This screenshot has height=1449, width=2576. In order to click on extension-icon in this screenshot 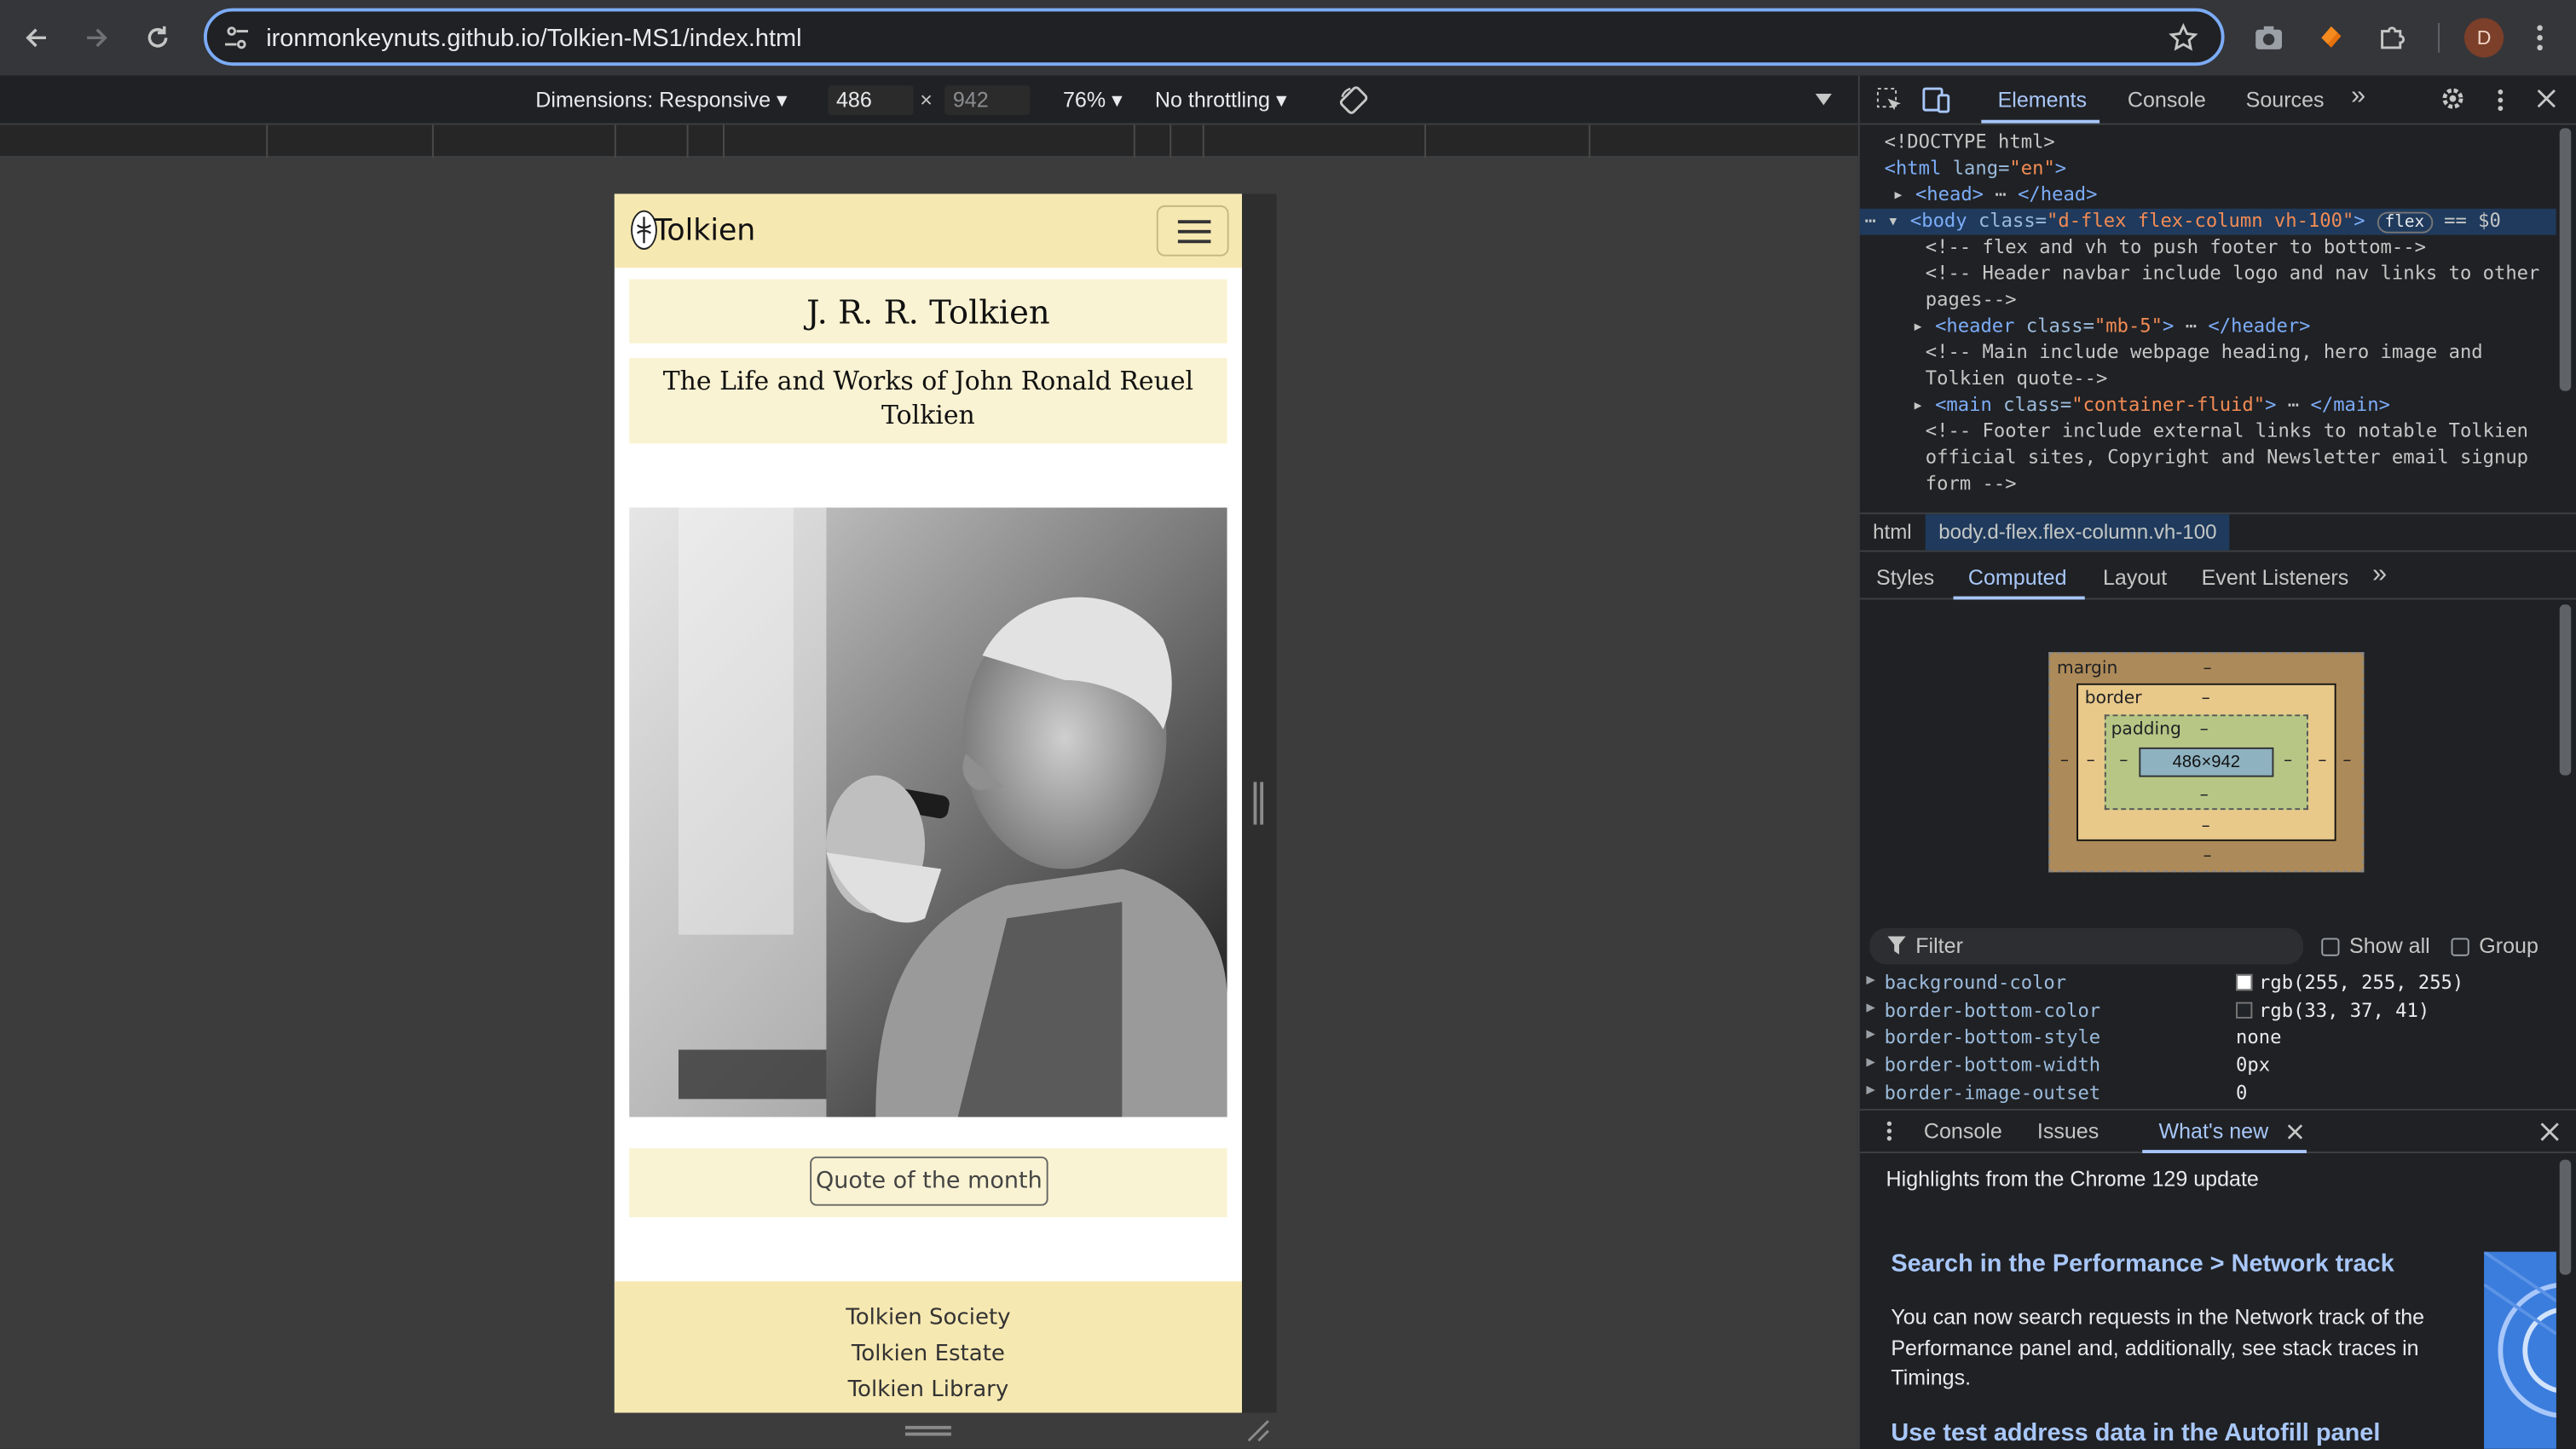, I will do `click(2329, 37)`.